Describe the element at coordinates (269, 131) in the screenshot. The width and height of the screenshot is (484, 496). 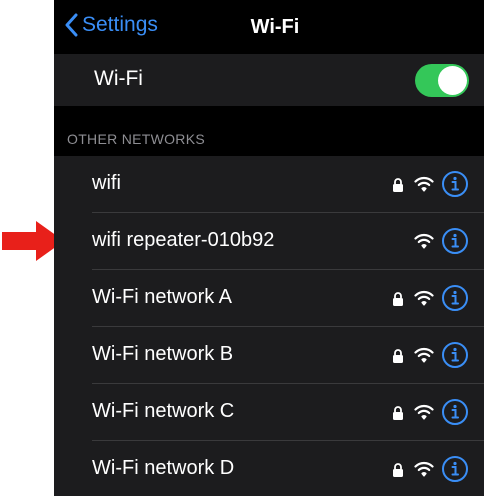
I see `section-gap: OTHER NETWORKS` at that location.